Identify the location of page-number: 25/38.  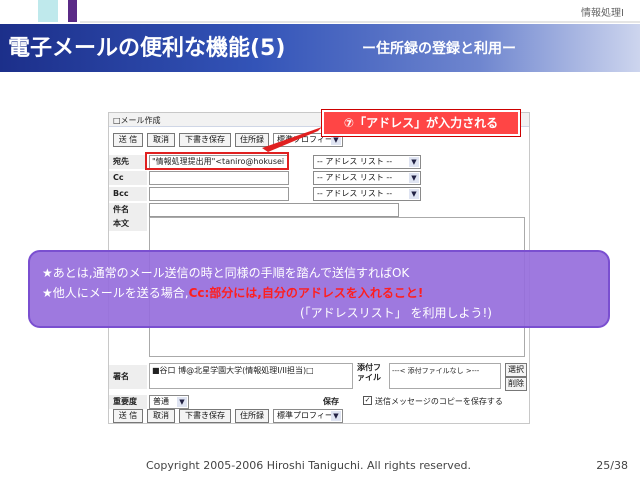
(612, 465).